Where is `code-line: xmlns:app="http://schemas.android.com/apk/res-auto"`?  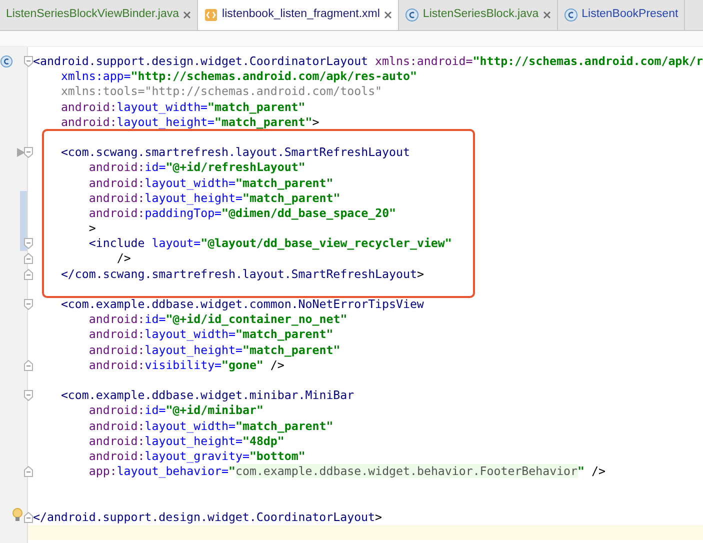
code-line: xmlns:app="http://schemas.android.com/apk/res-auto" is located at coordinates (238, 76).